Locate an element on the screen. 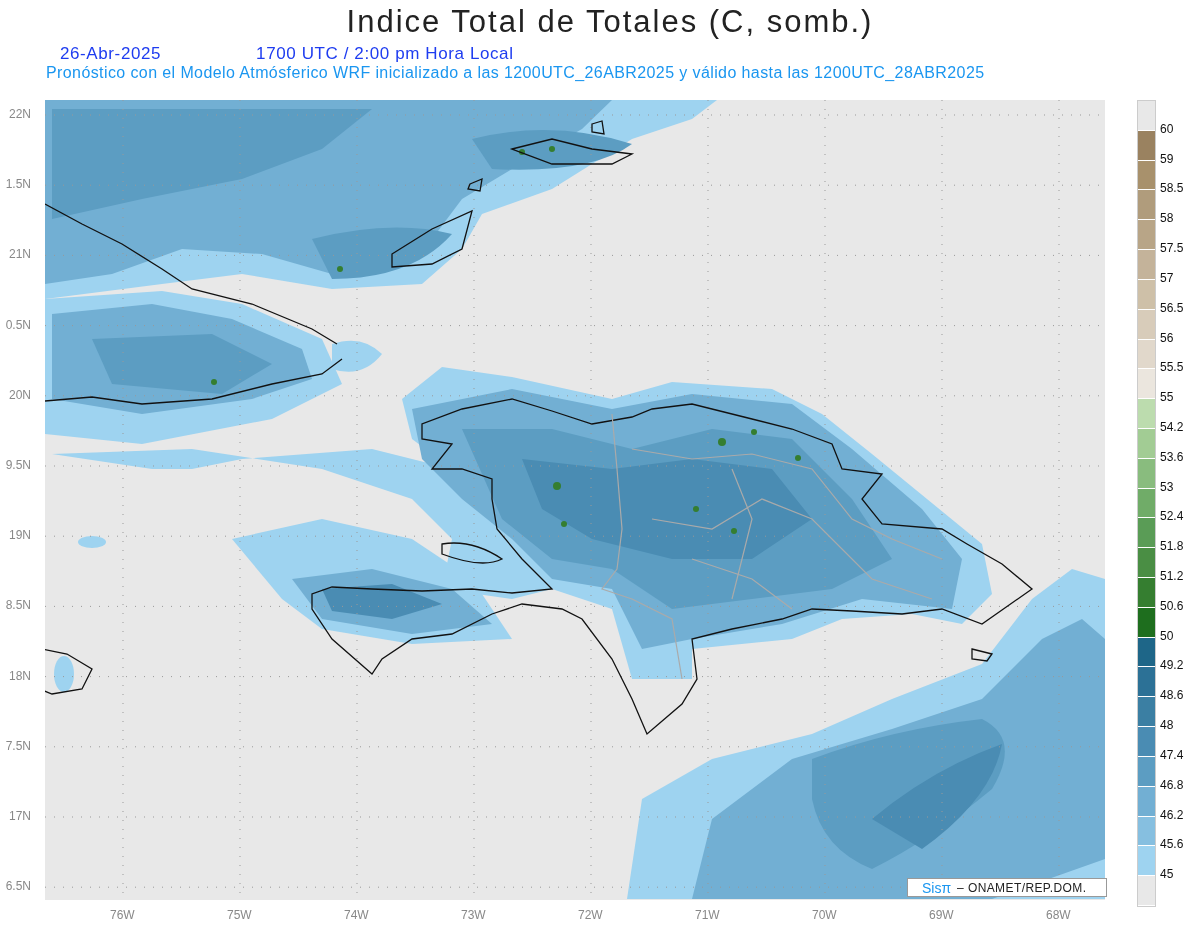 The width and height of the screenshot is (1200, 927). colorbar-label: 58.5 is located at coordinates (1172, 188).